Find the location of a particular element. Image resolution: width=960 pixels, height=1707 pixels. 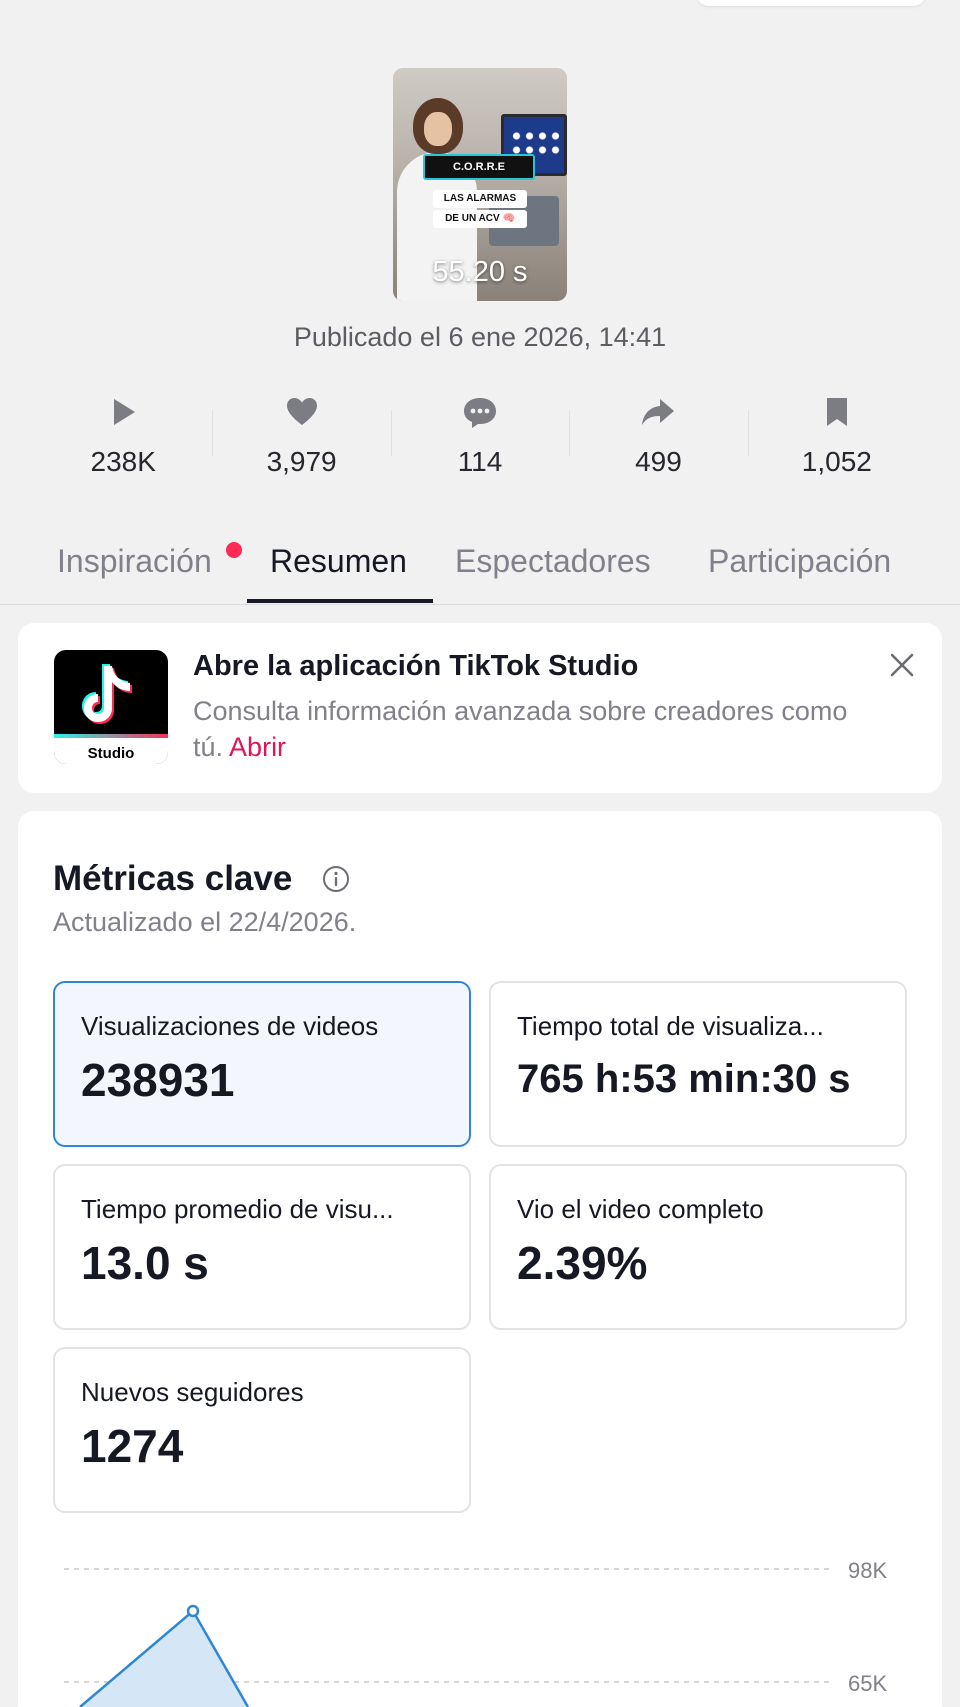

open-link: Abrir is located at coordinates (257, 747).